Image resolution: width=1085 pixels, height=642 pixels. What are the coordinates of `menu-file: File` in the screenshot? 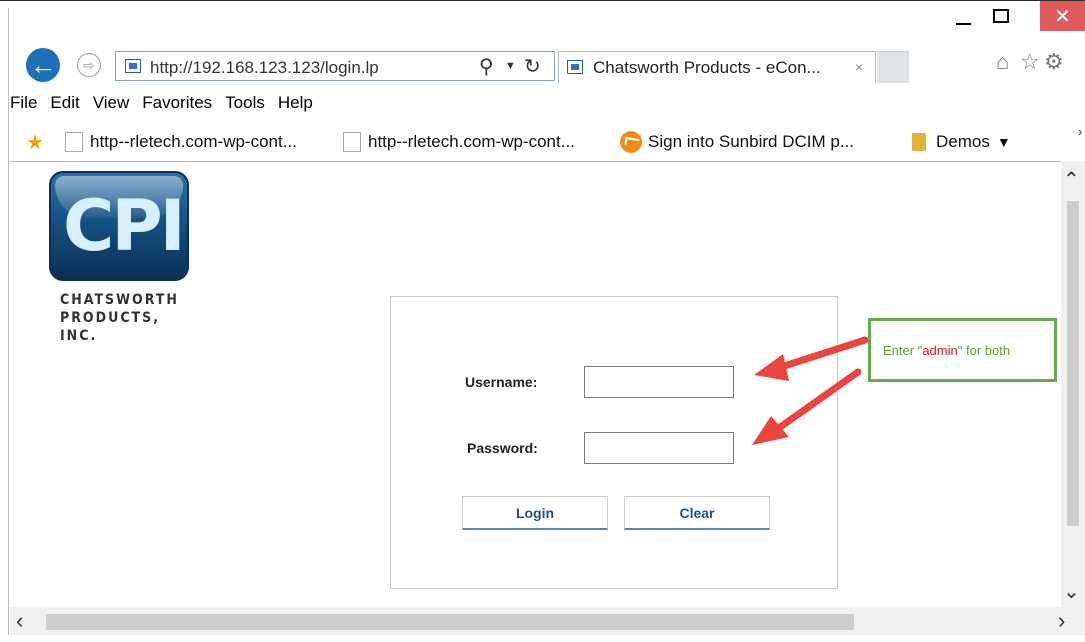 It's located at (23, 103).